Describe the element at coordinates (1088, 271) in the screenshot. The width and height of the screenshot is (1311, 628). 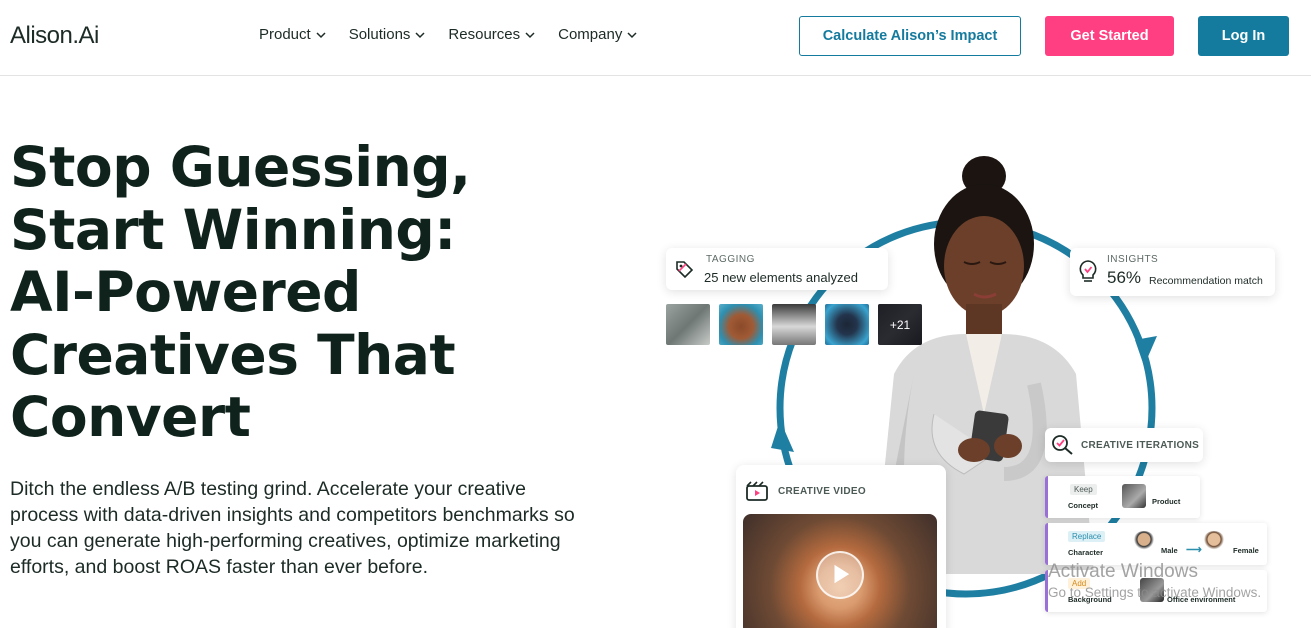
I see `lightbulb-icon` at that location.